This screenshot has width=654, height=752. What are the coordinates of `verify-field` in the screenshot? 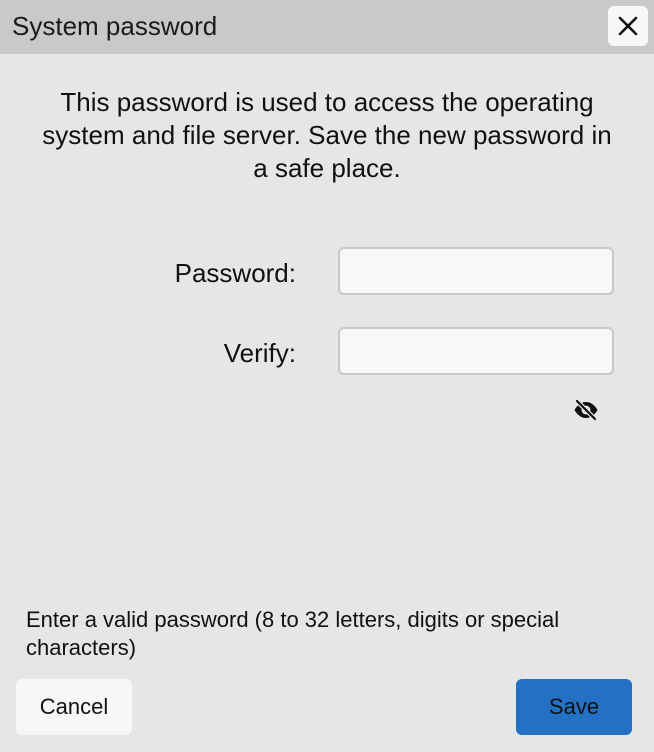 It's located at (476, 351).